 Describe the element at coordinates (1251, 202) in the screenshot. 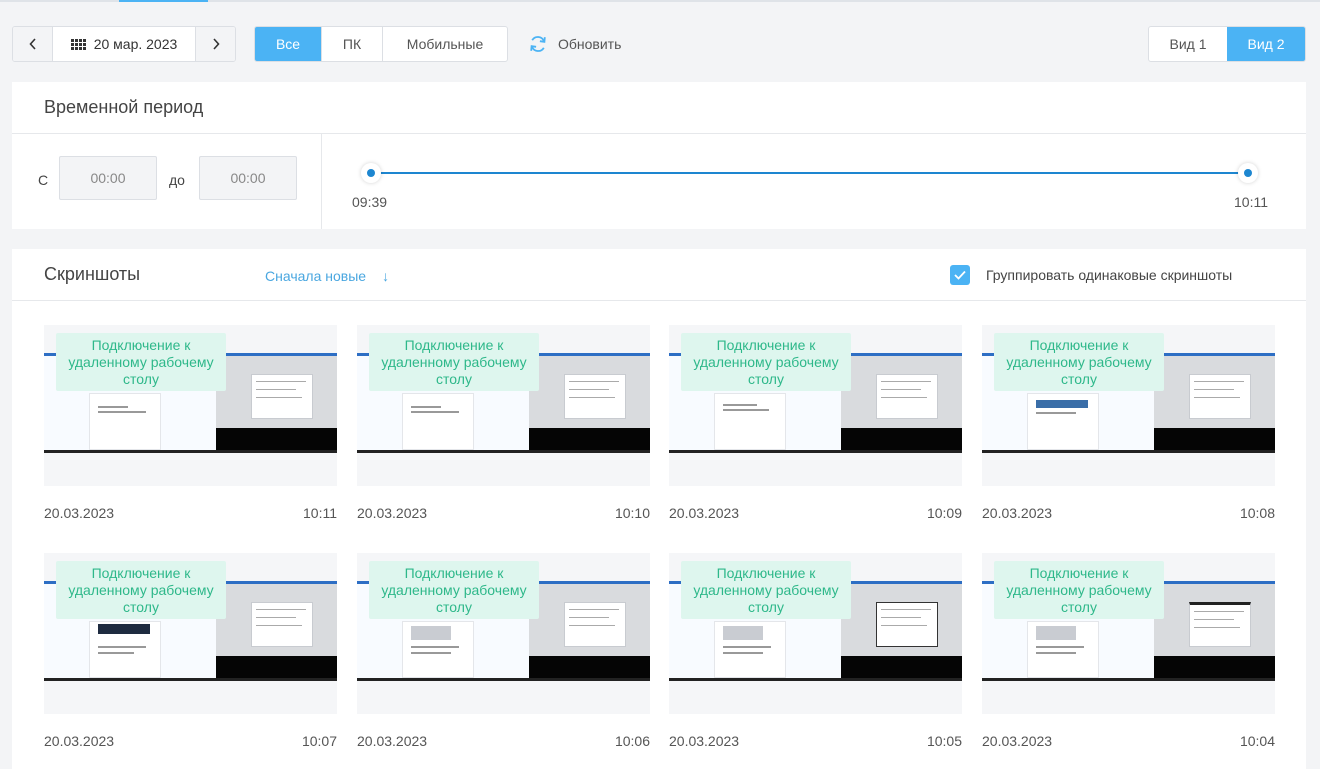

I see `slider-end-label: 10:11` at that location.